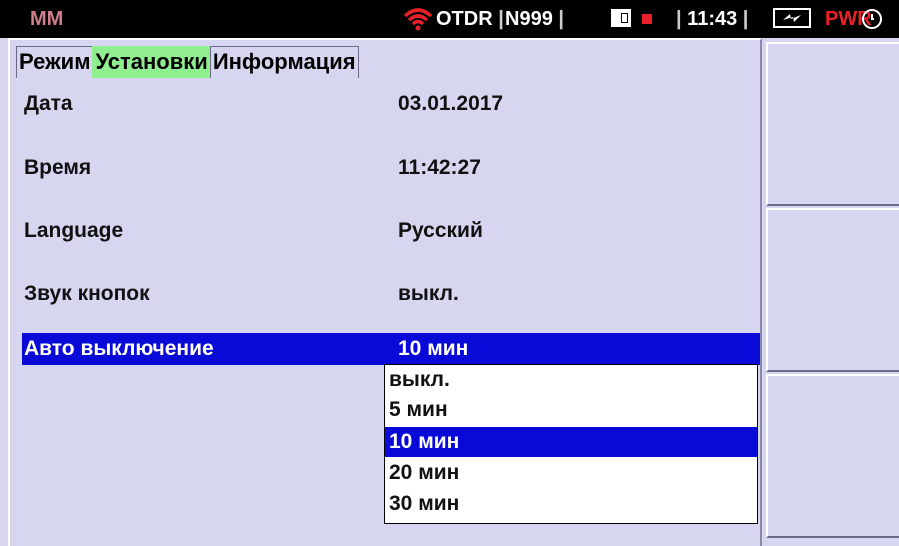 This screenshot has height=546, width=899. Describe the element at coordinates (571, 504) in the screenshot. I see `dropdown-option: 30 мин` at that location.